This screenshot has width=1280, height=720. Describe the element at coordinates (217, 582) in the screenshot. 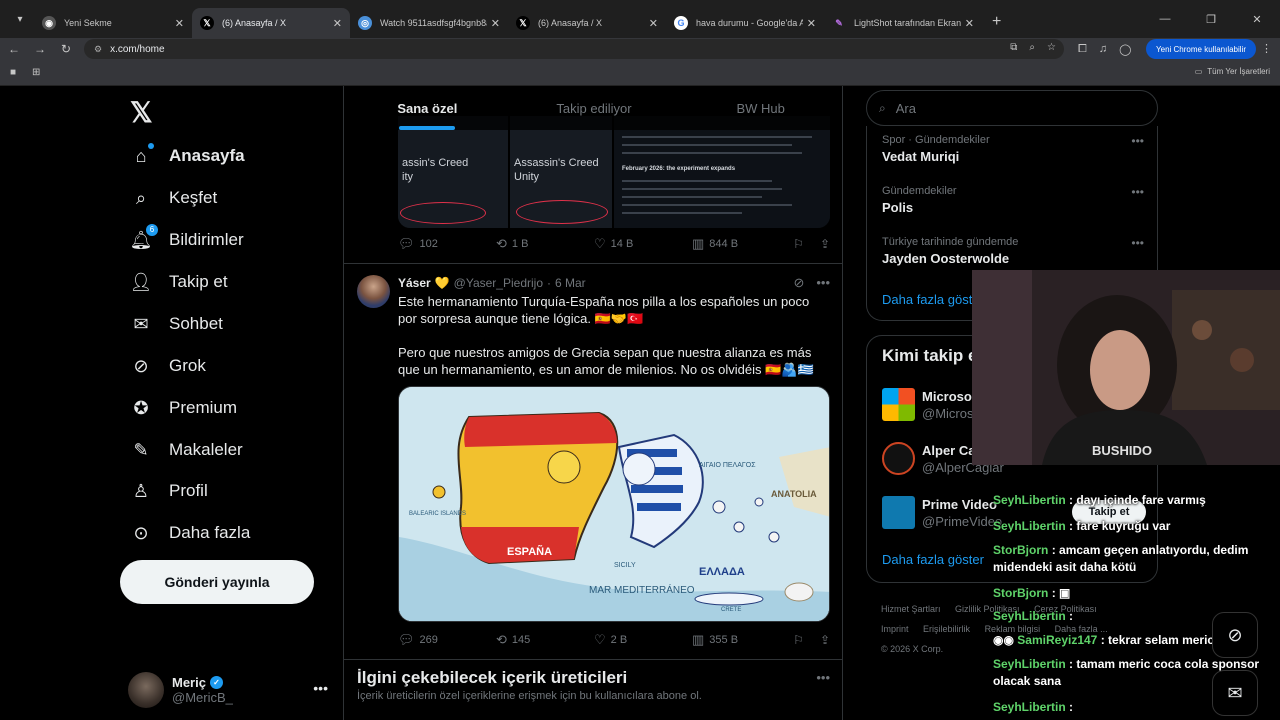

I see `post-button: Gönderi yayınla` at that location.